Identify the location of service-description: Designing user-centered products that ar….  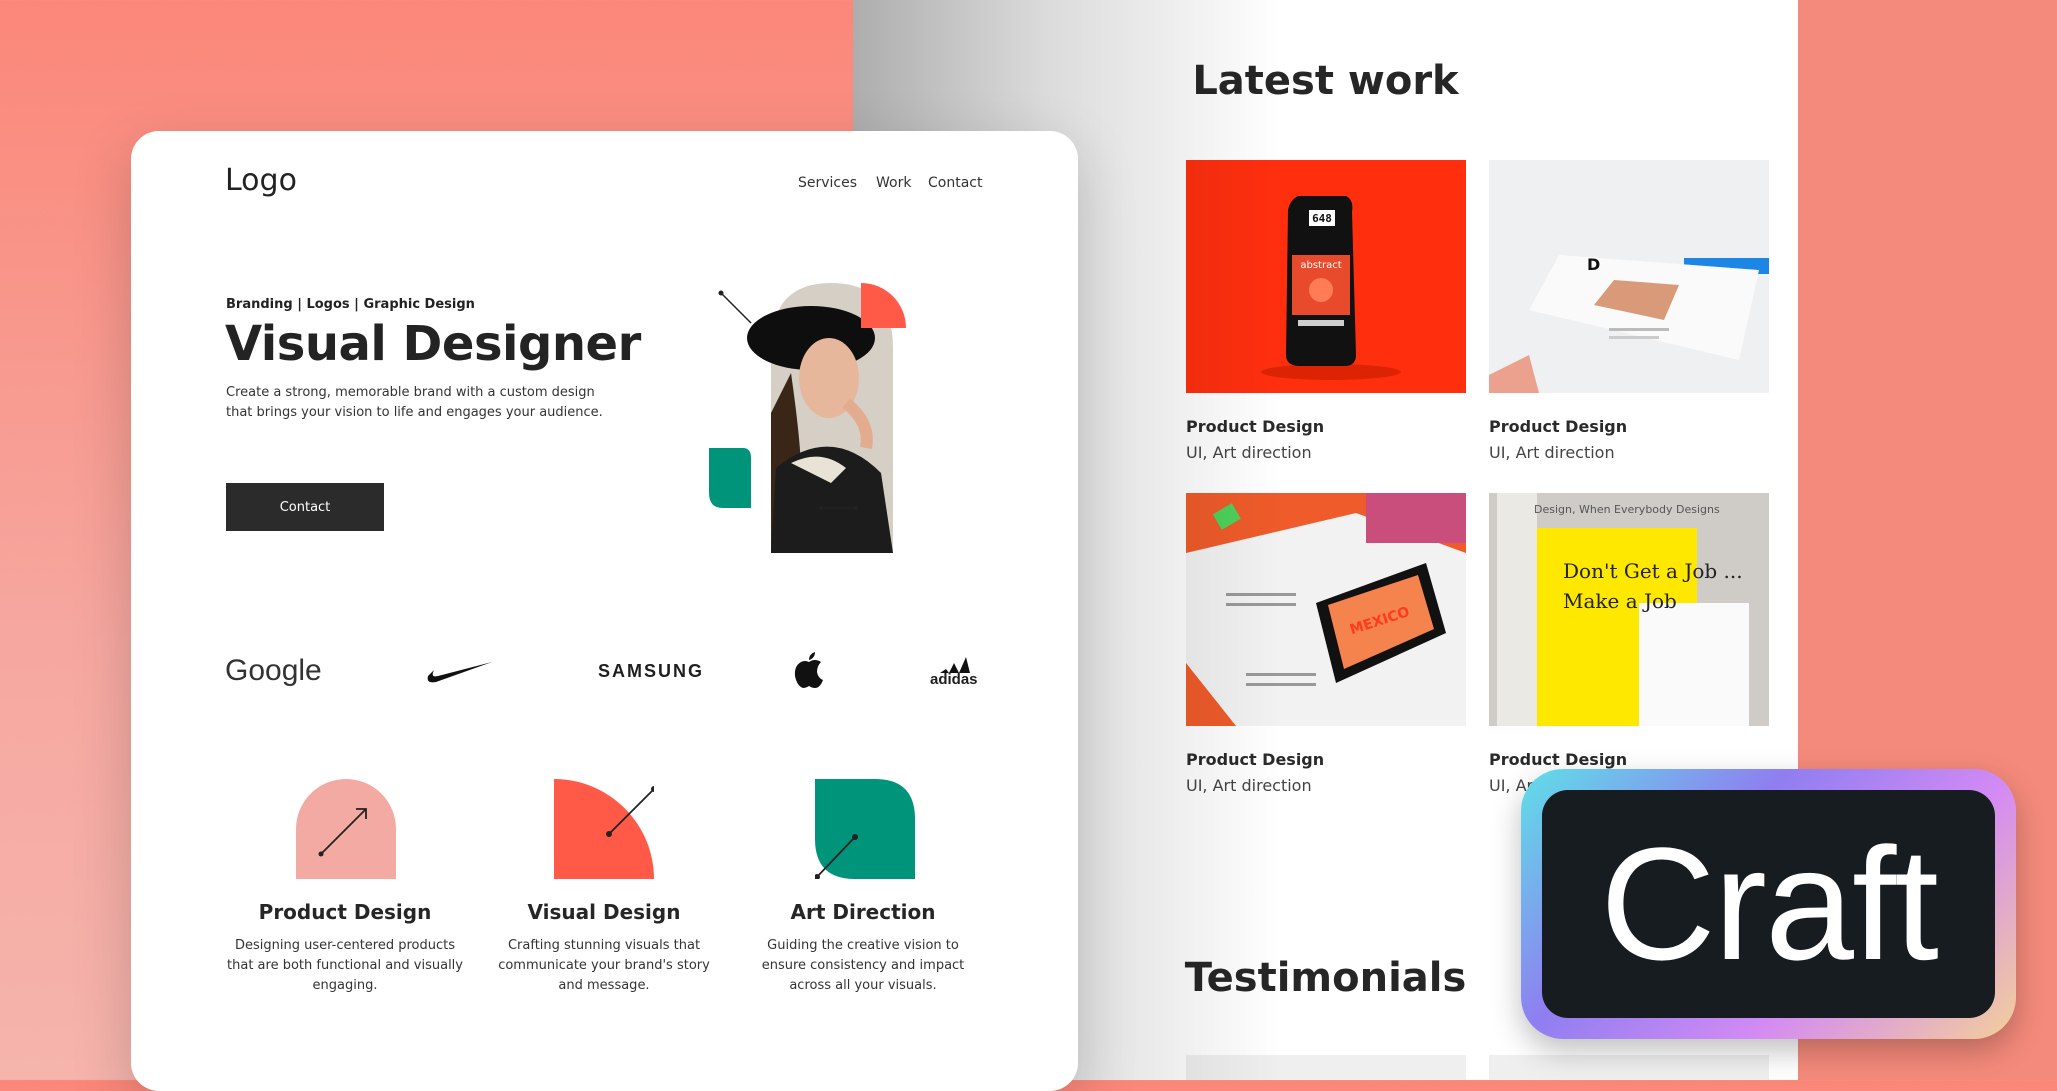
(345, 965).